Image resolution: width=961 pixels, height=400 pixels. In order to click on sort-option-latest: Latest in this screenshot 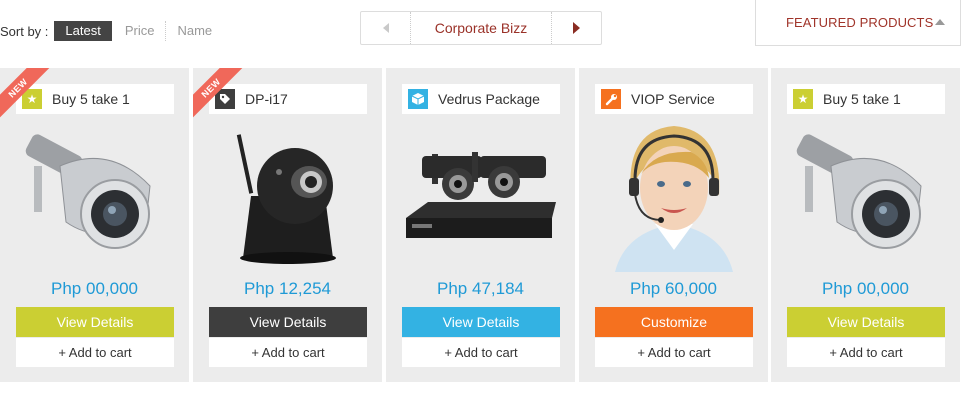, I will do `click(83, 31)`.